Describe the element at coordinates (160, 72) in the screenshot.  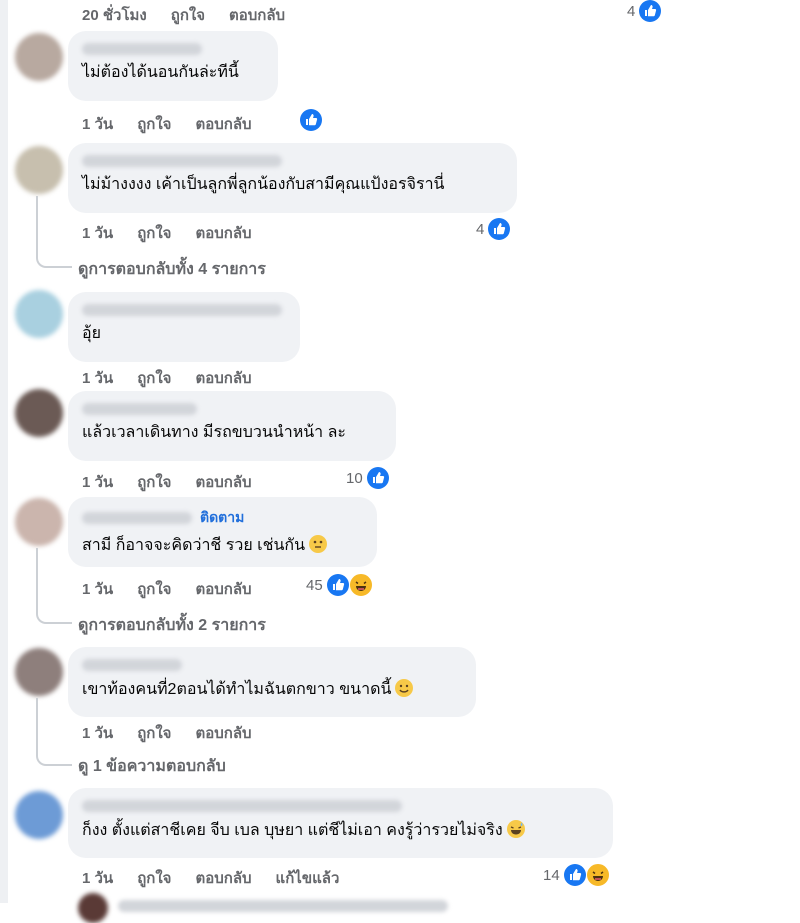
I see `comment-text: ไม่ต้องได้นอนกันล่ะทีนี้` at that location.